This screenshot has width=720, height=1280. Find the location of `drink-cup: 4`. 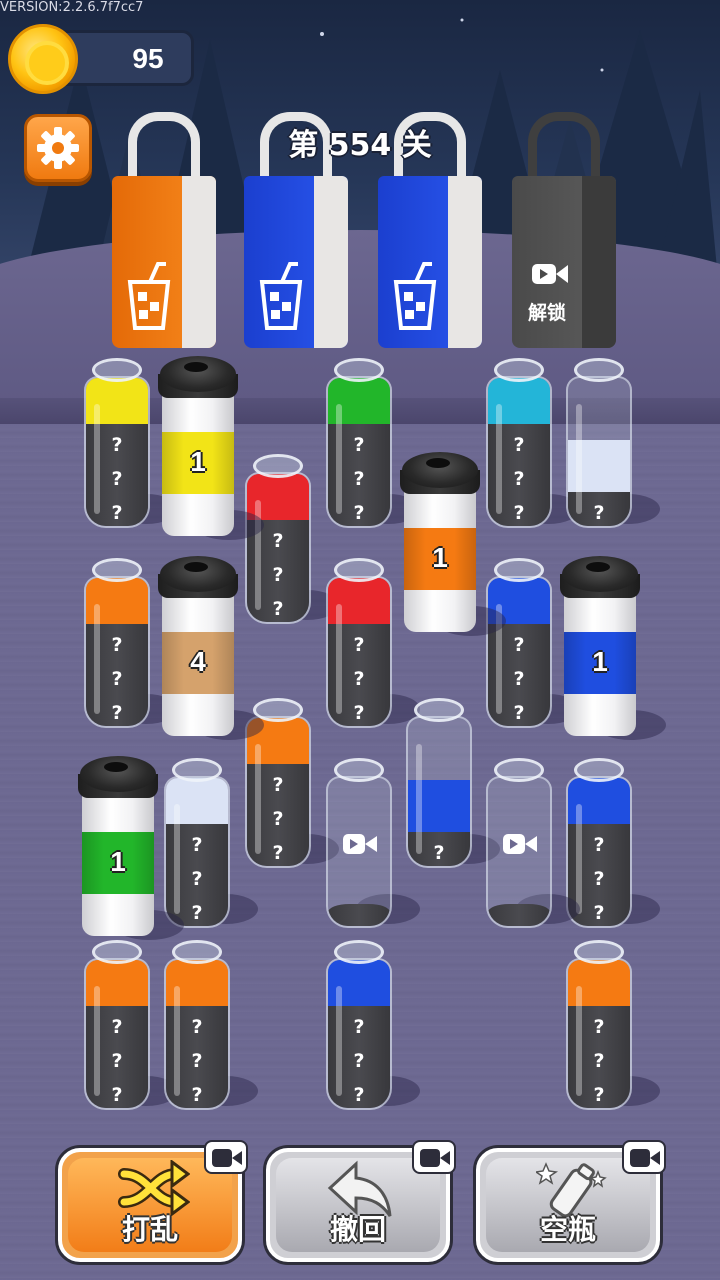

drink-cup: 4 is located at coordinates (198, 649).